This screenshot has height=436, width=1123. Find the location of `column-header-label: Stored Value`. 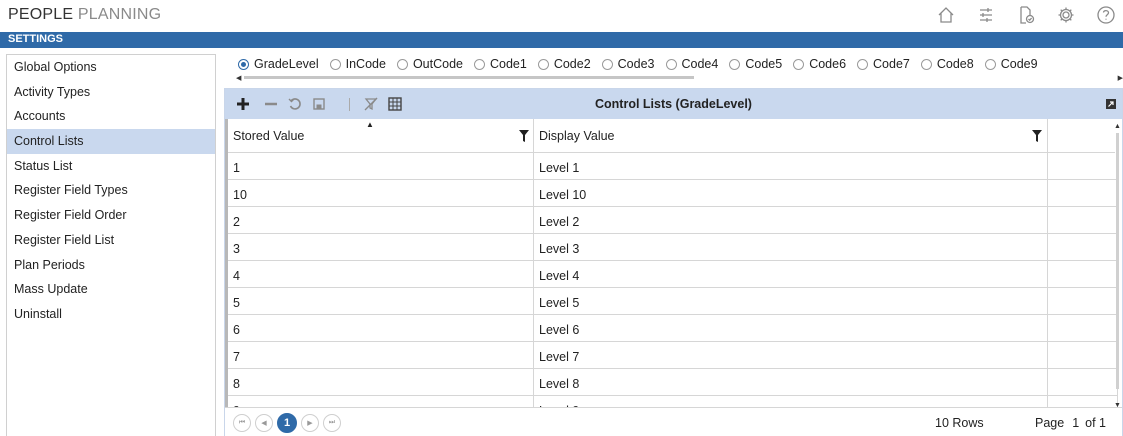

column-header-label: Stored Value is located at coordinates (269, 136).